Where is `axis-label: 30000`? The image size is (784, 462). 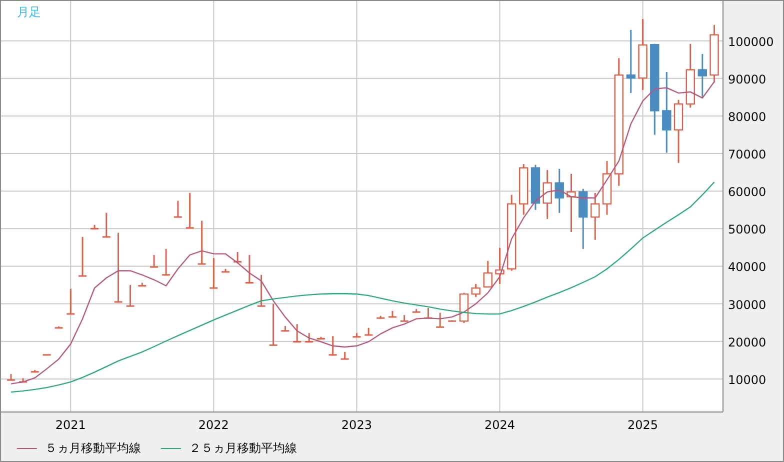
axis-label: 30000 is located at coordinates (747, 305).